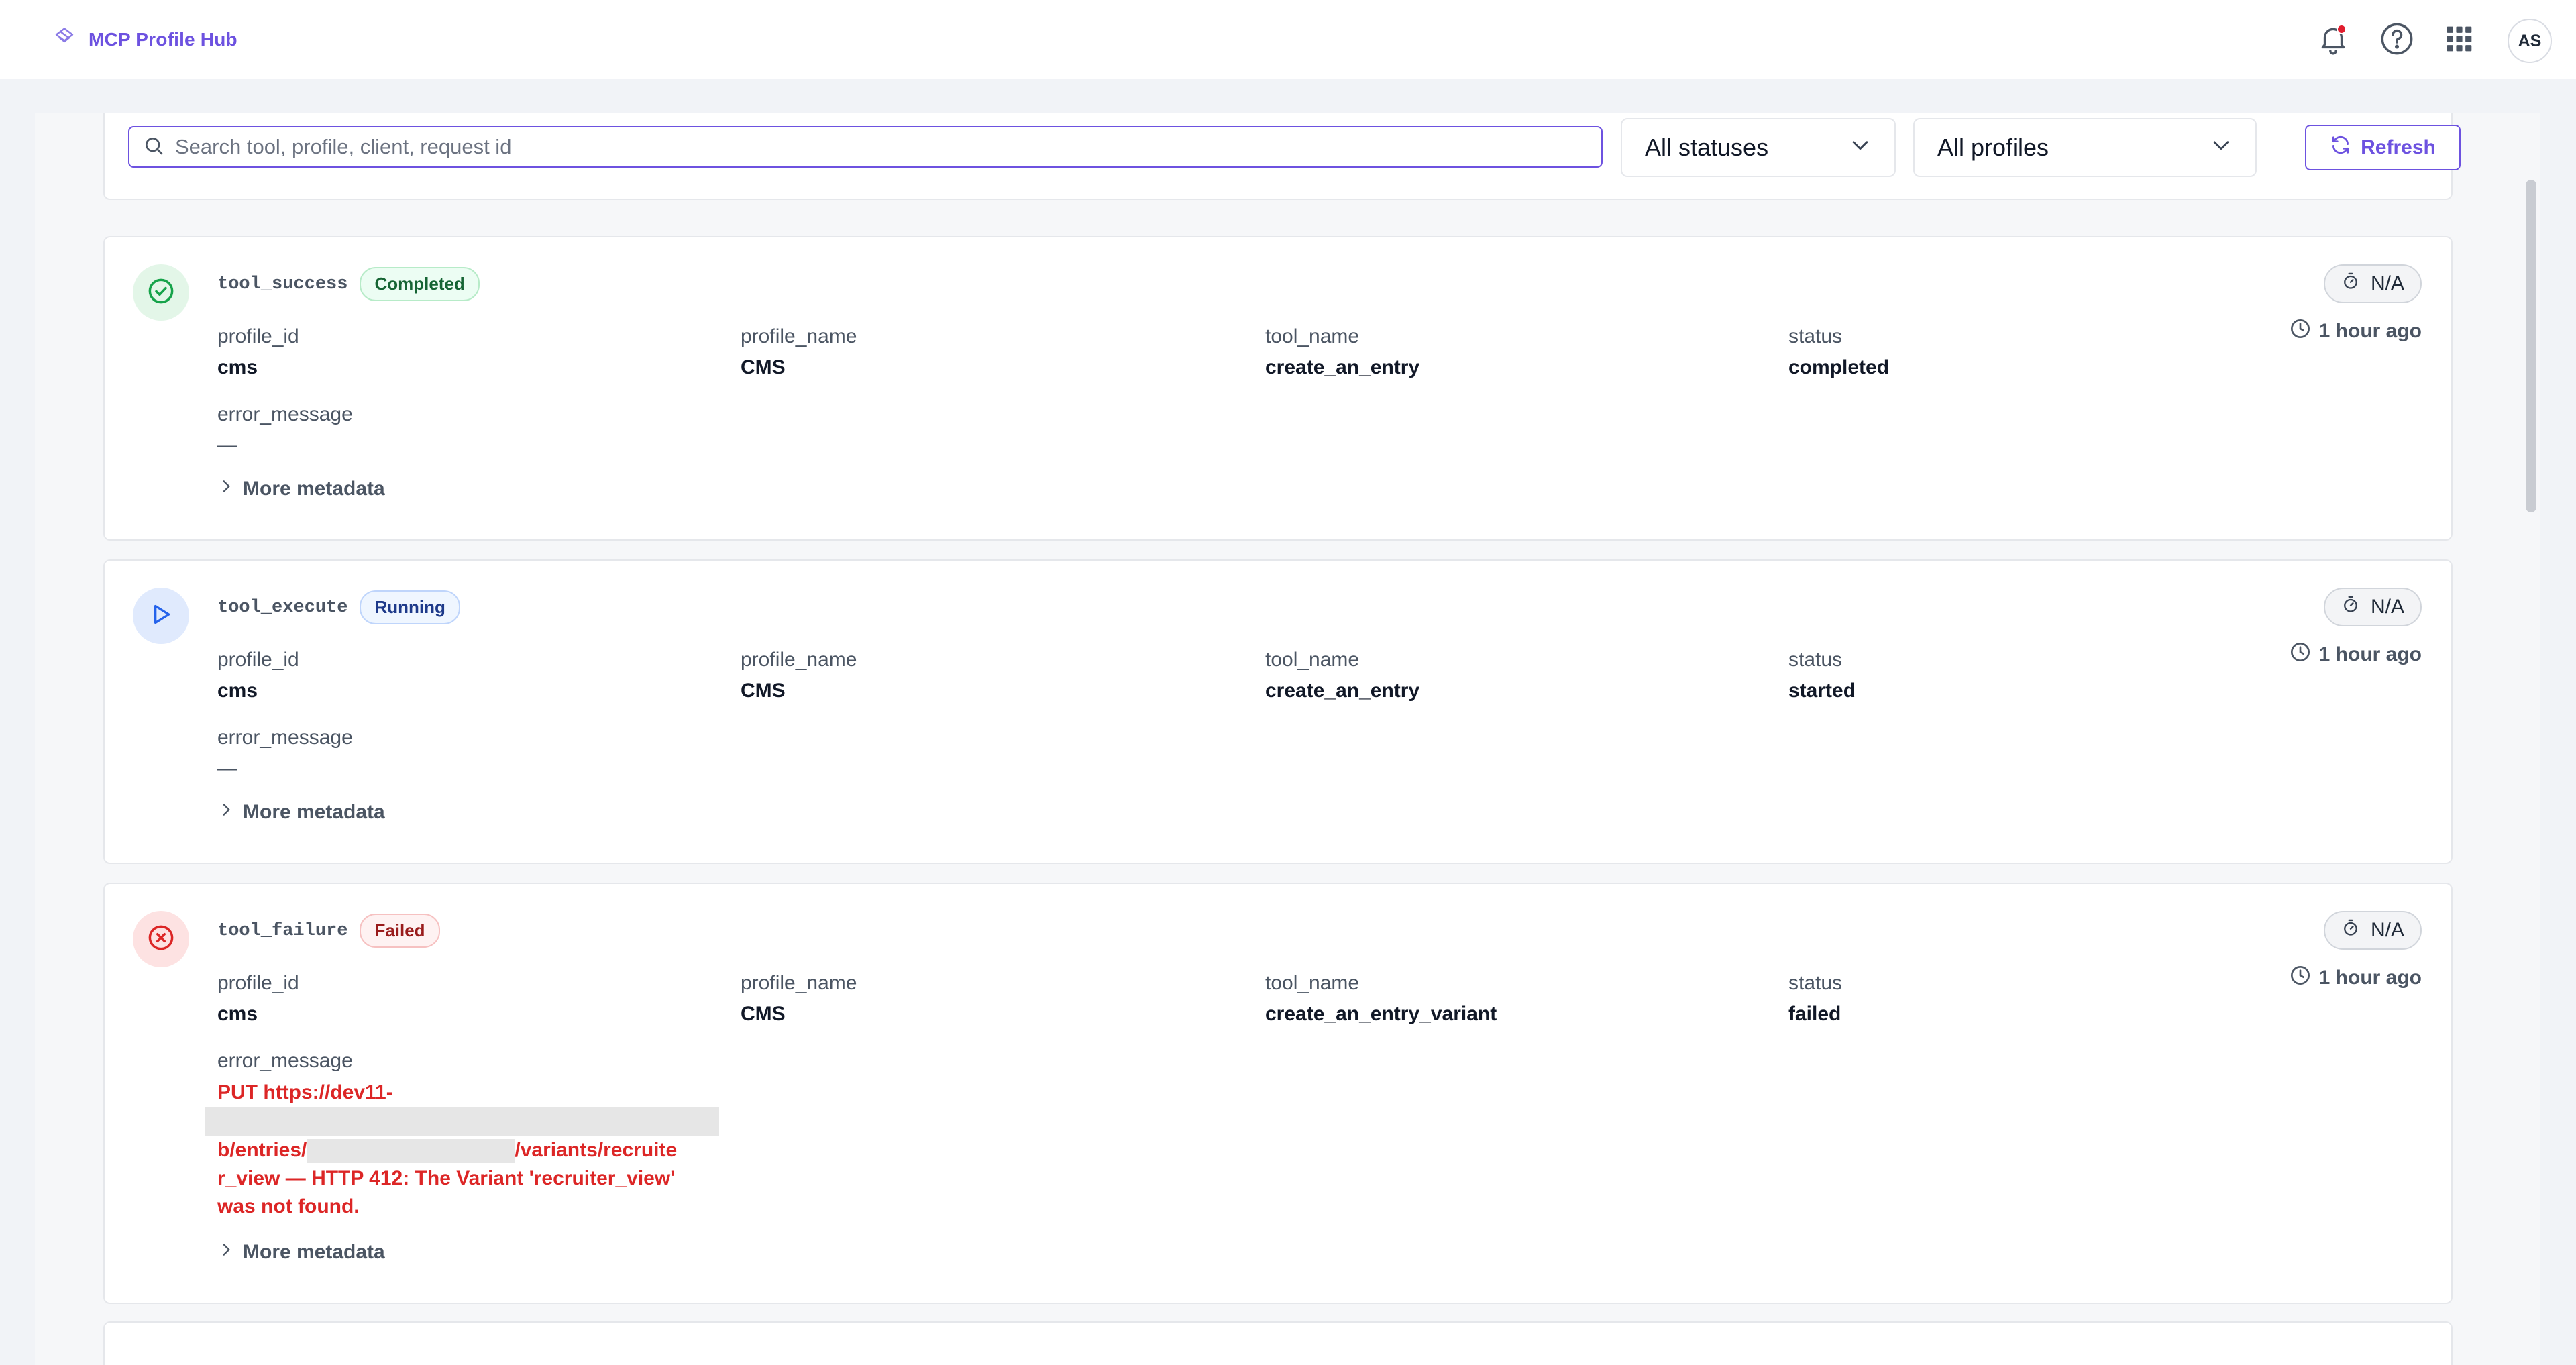  What do you see at coordinates (282, 931) in the screenshot?
I see `event-name: tool_failure` at bounding box center [282, 931].